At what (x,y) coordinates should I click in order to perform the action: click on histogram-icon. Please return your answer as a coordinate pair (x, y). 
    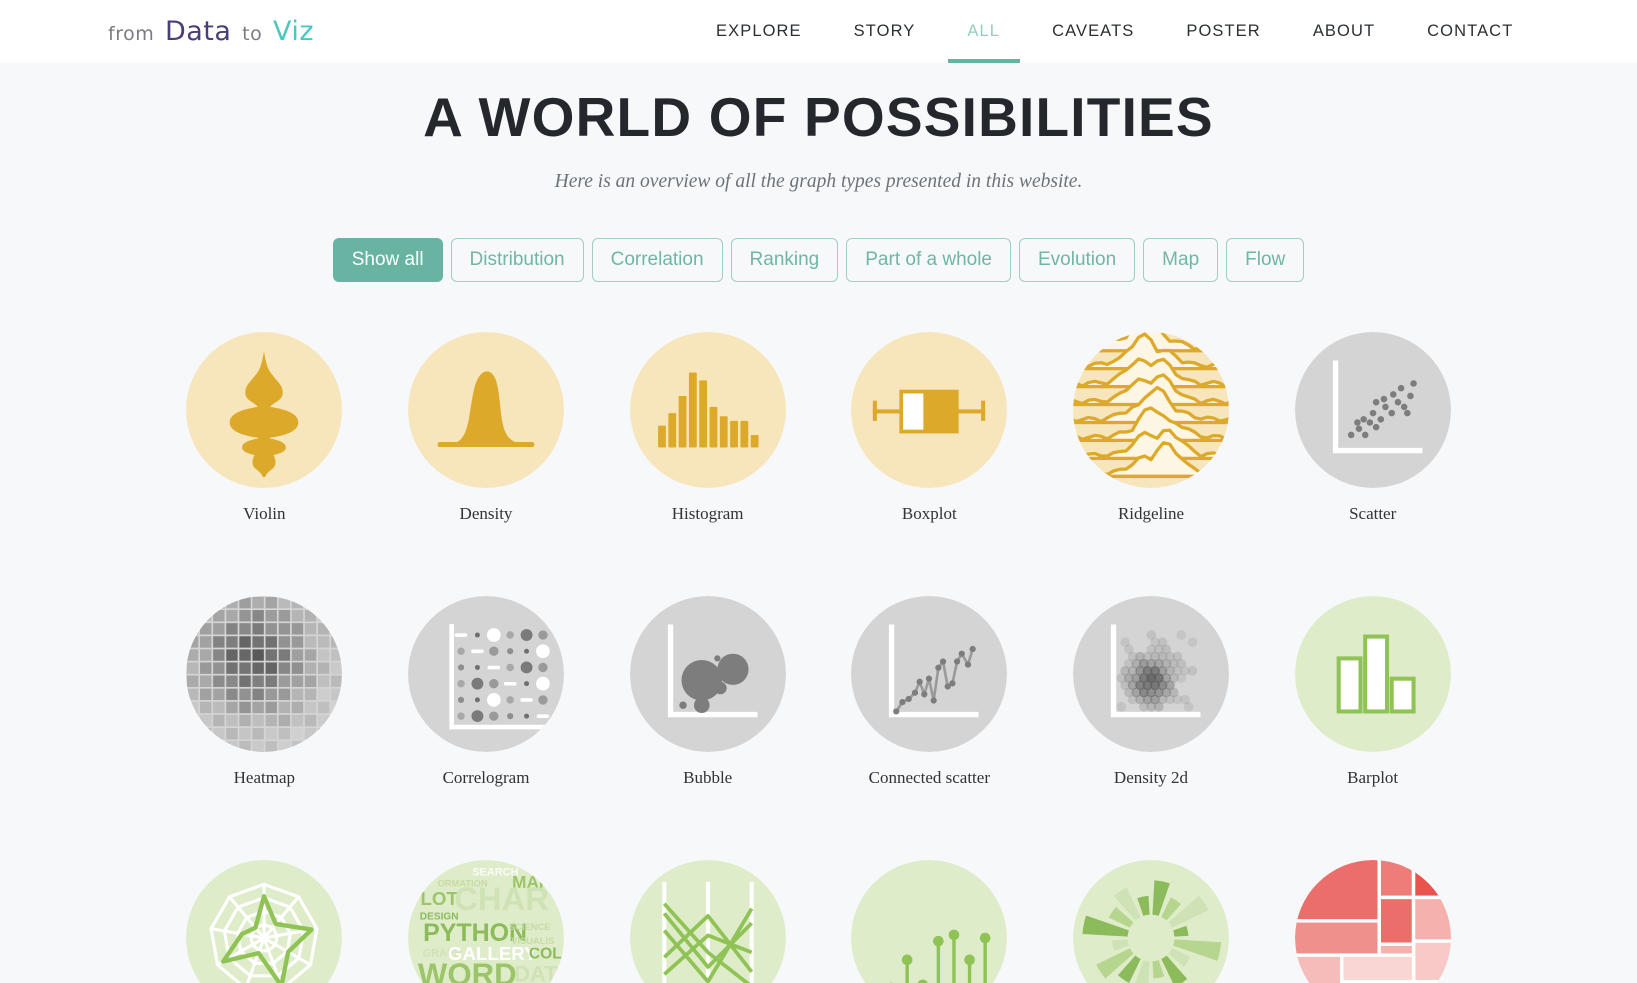
    Looking at the image, I should click on (707, 410).